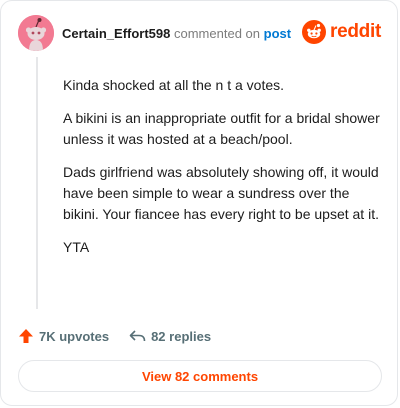 The height and width of the screenshot is (408, 400). What do you see at coordinates (200, 376) in the screenshot?
I see `view-comments-button: View 82 comments` at bounding box center [200, 376].